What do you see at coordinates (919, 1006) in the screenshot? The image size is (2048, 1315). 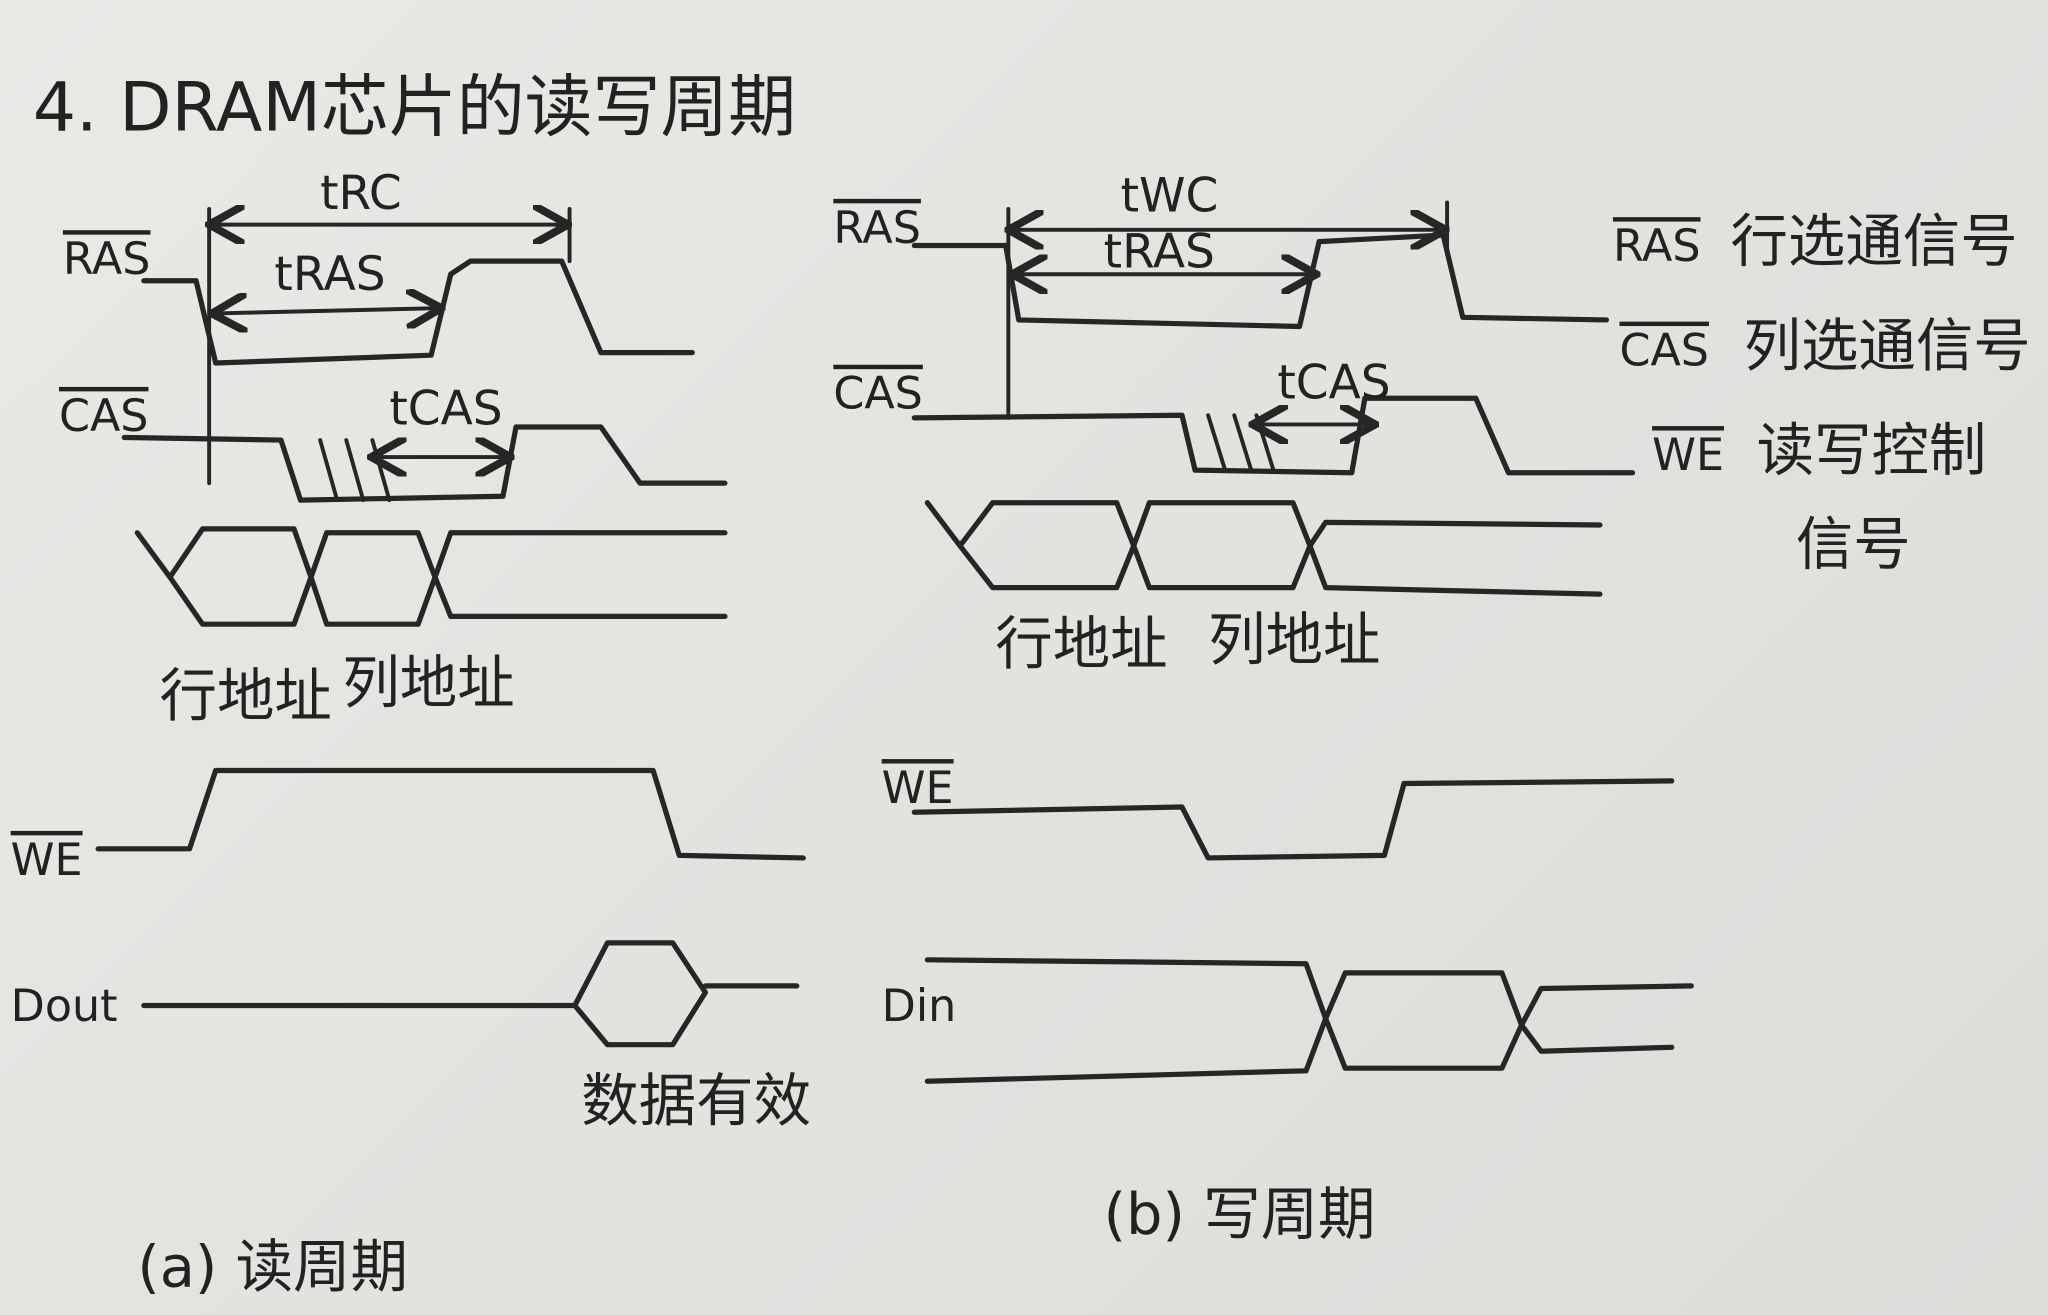 I see `write-din-label: Din` at bounding box center [919, 1006].